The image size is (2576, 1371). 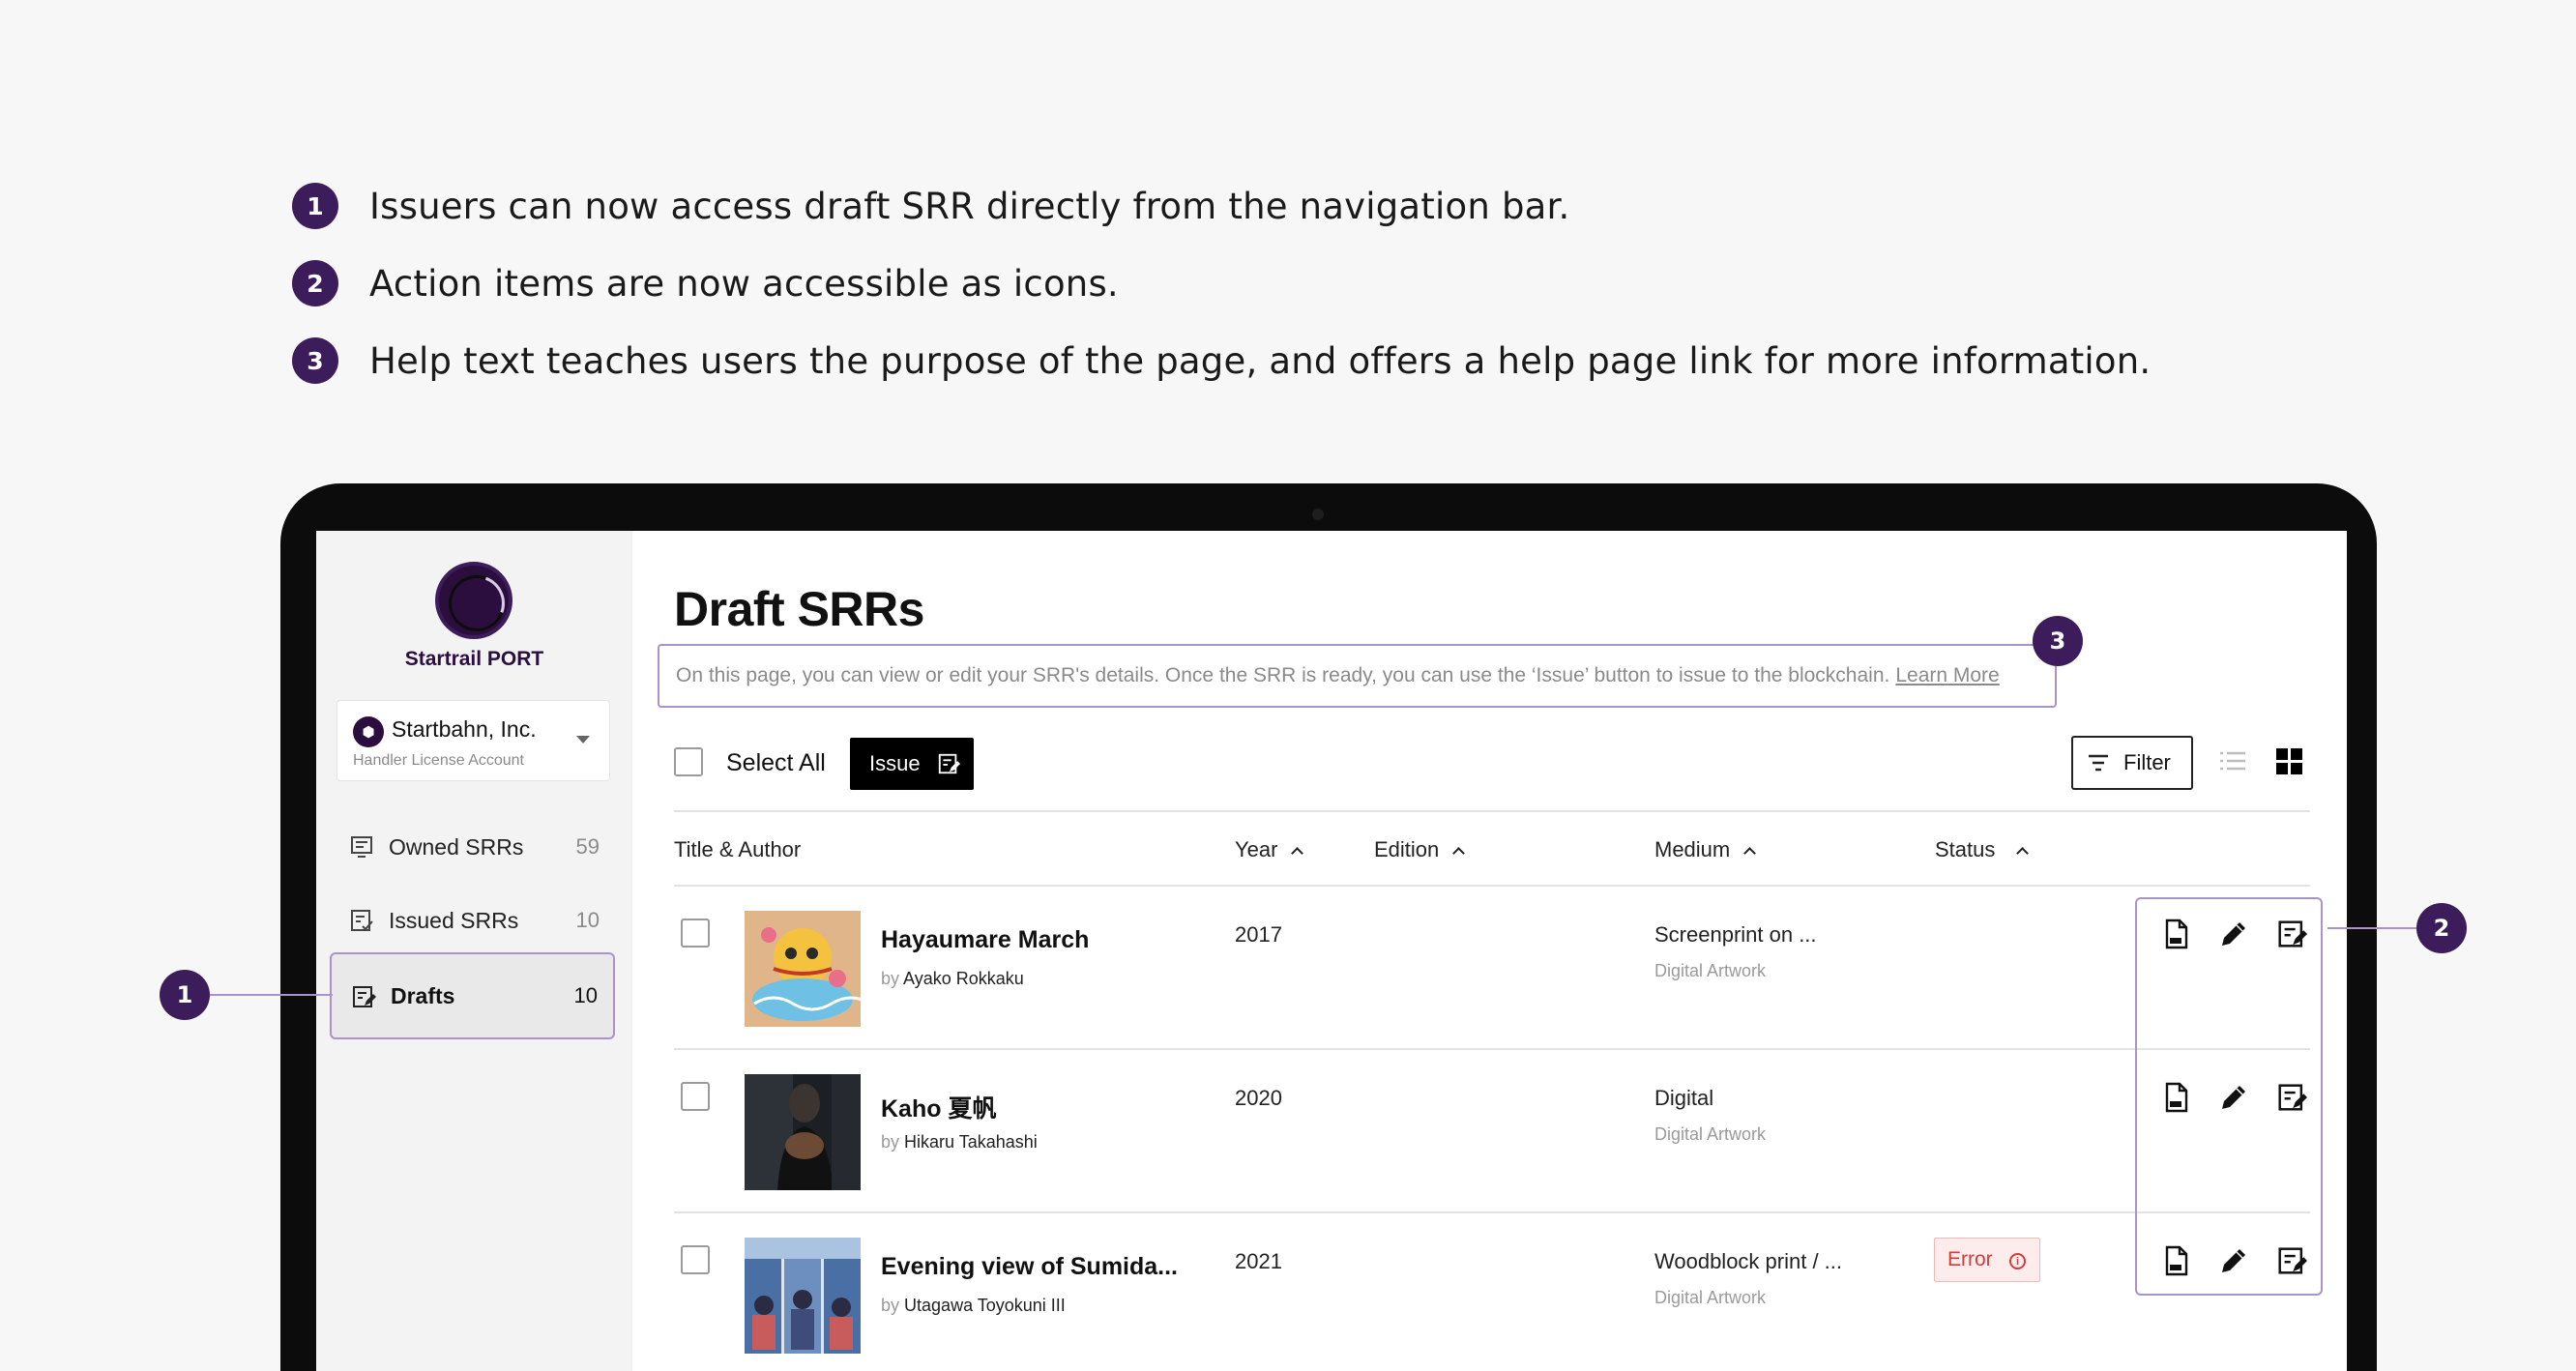 I want to click on callout-1-line, so click(x=271, y=995).